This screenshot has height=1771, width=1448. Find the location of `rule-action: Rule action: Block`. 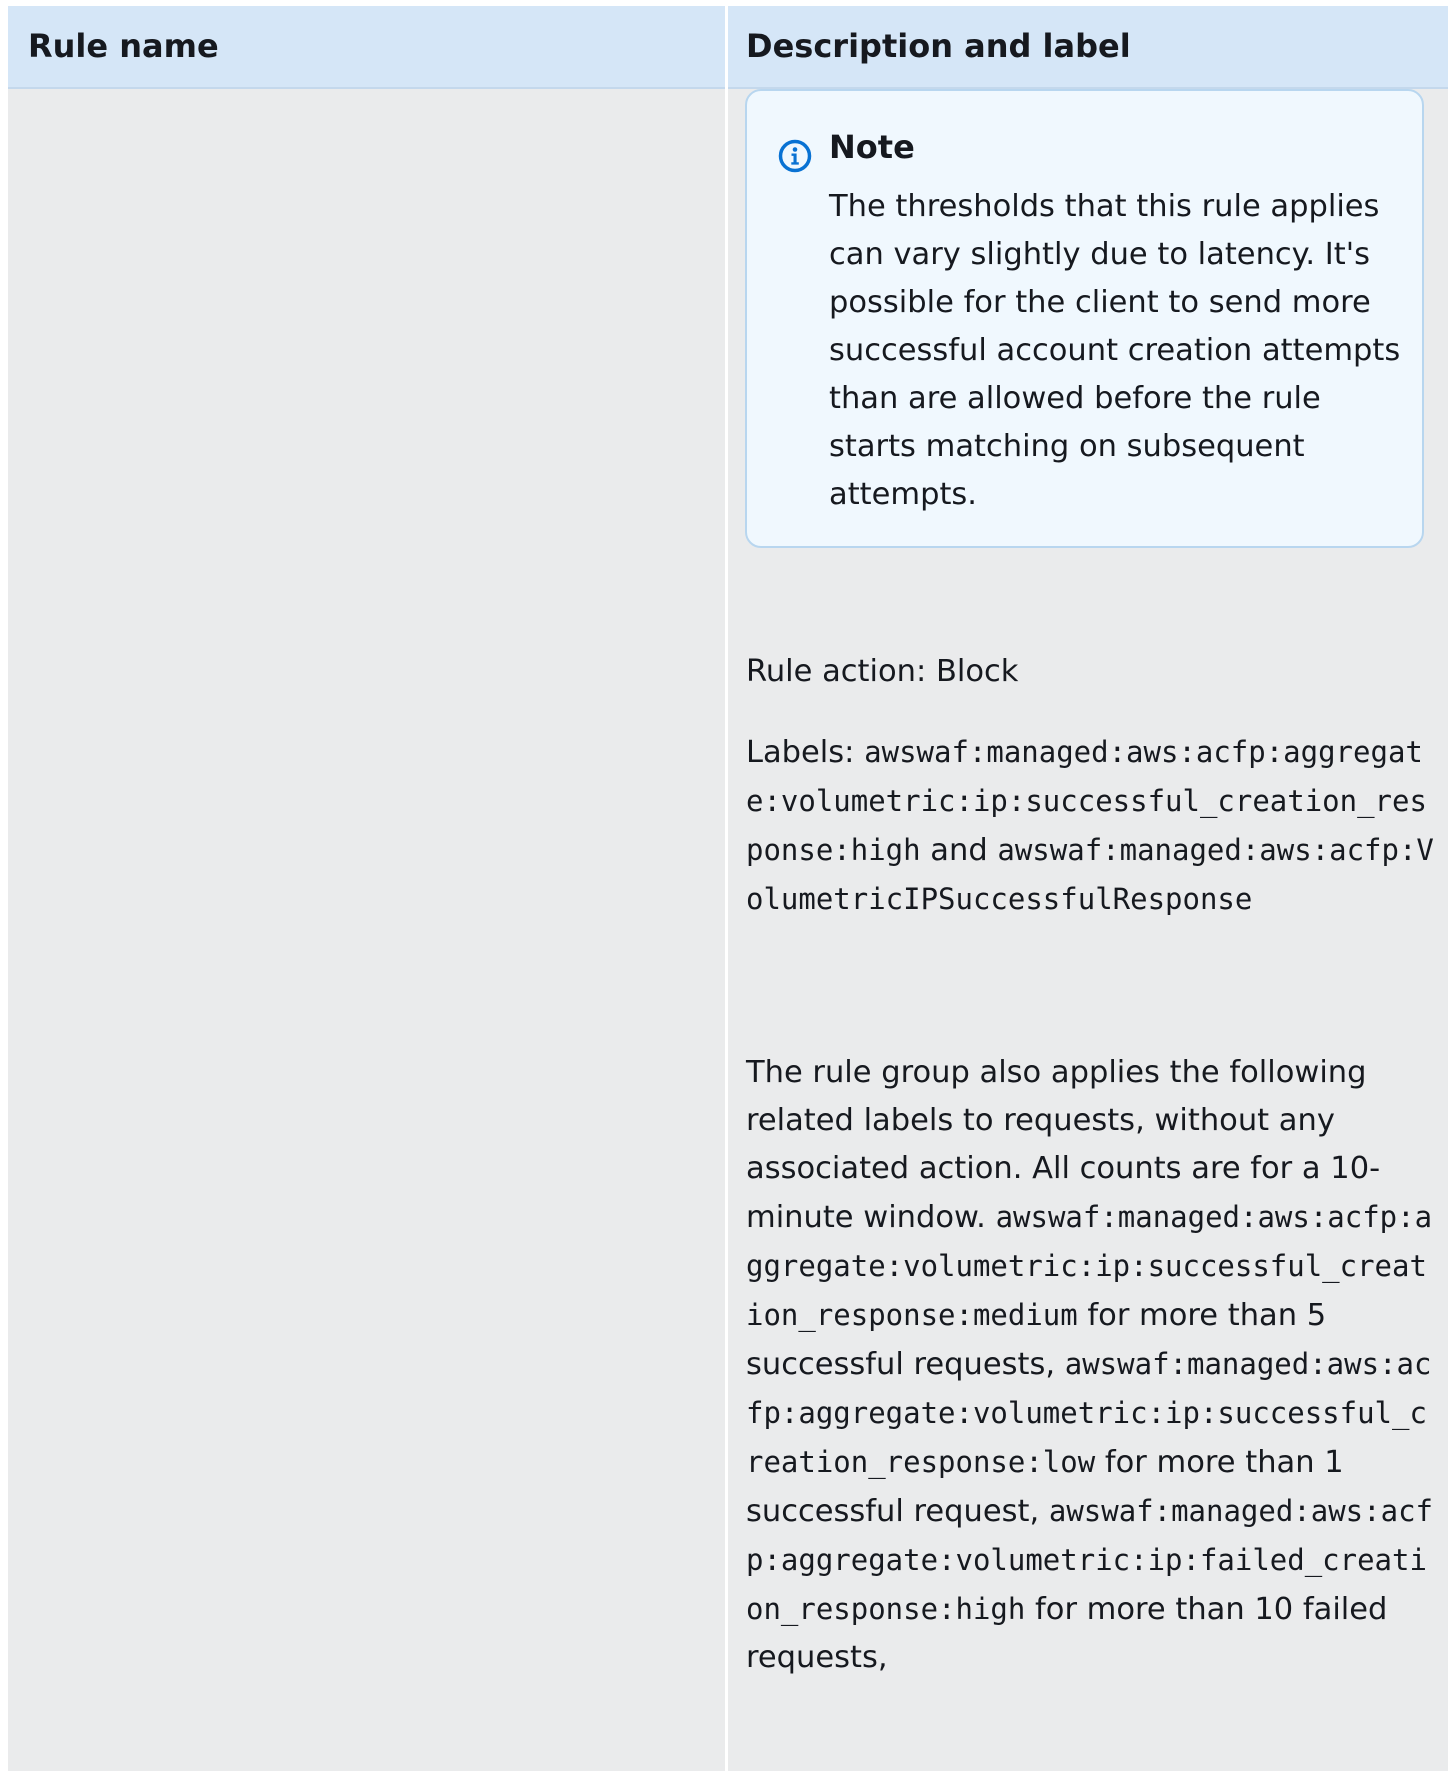

rule-action: Rule action: Block is located at coordinates (882, 671).